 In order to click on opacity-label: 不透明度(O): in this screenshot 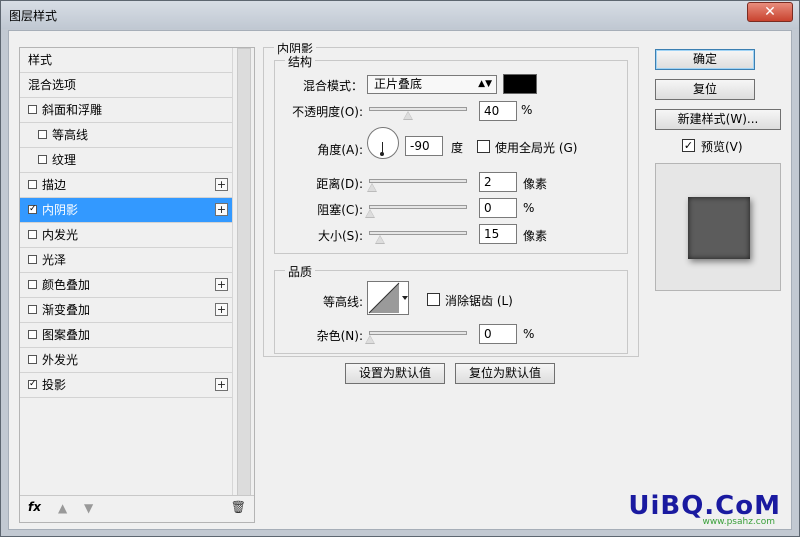, I will do `click(327, 112)`.